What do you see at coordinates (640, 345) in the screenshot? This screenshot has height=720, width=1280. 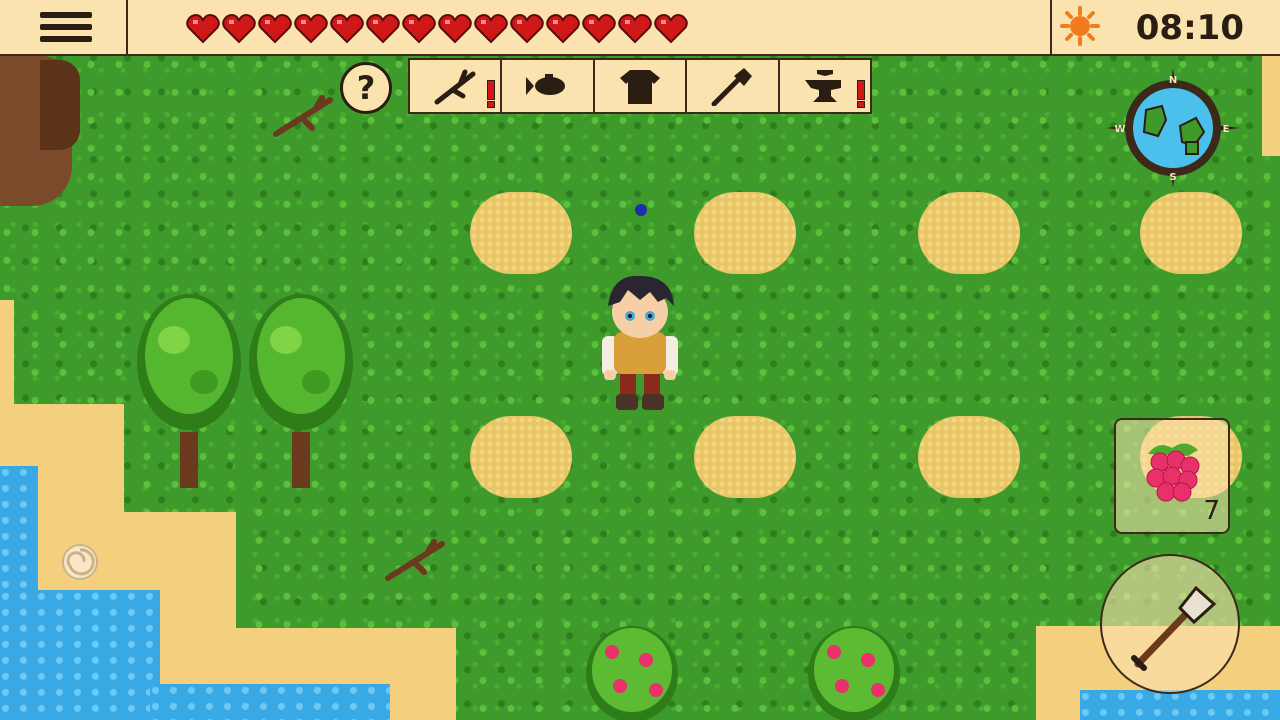 I see `player-character` at bounding box center [640, 345].